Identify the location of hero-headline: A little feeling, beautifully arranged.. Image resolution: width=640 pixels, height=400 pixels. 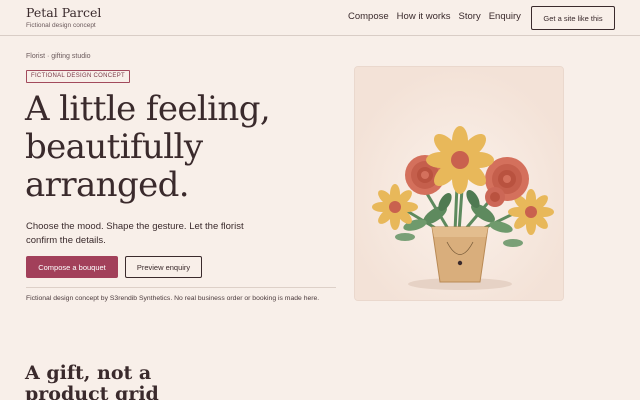
(175, 147).